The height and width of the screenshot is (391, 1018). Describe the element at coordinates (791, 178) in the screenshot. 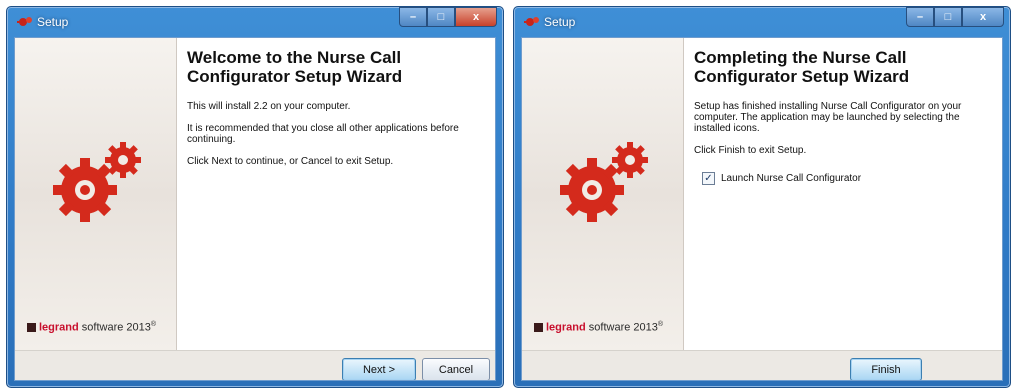

I see `launch-checkbox-label: Launch Nurse Call Configurator` at that location.